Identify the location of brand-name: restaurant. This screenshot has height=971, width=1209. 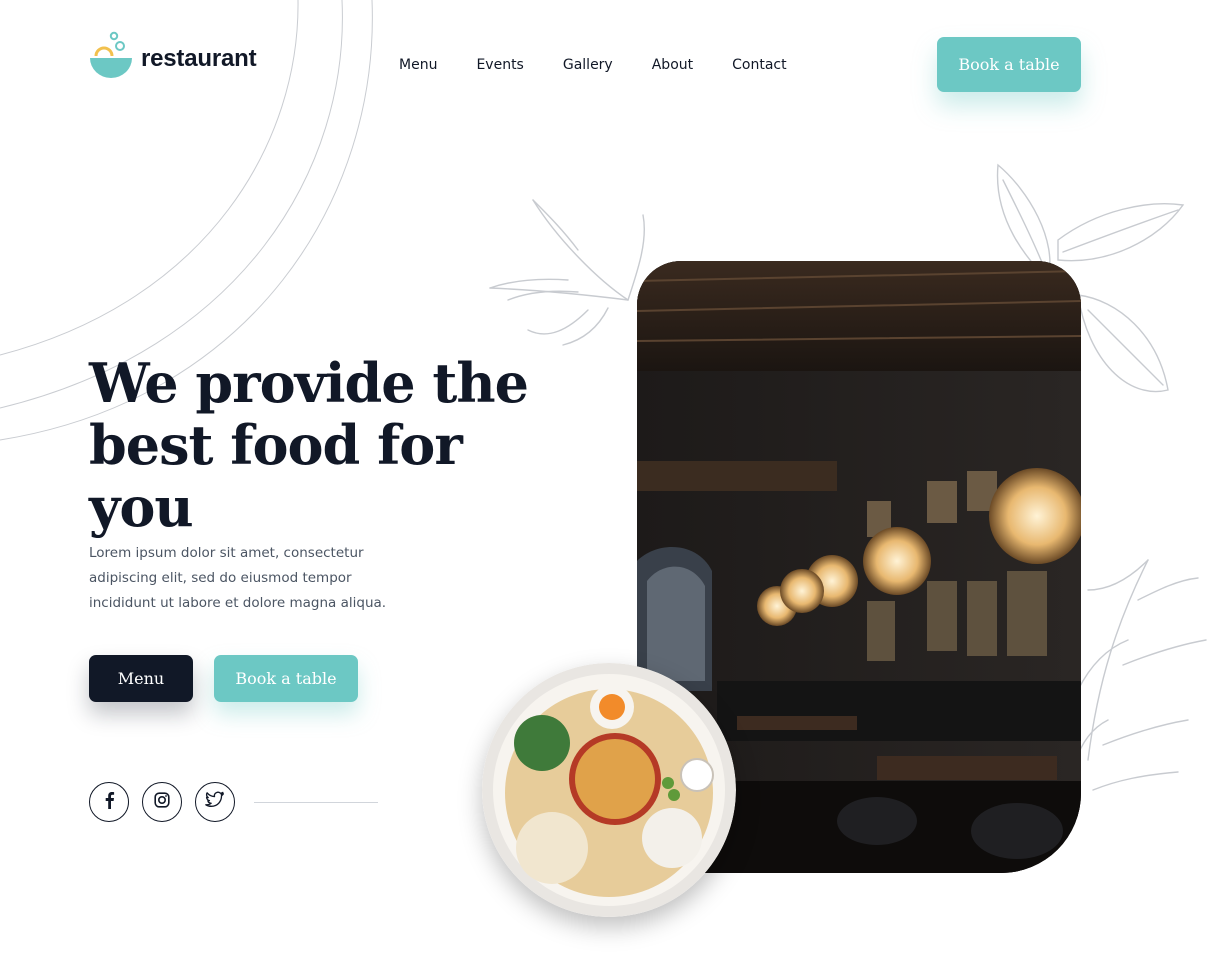
(199, 58).